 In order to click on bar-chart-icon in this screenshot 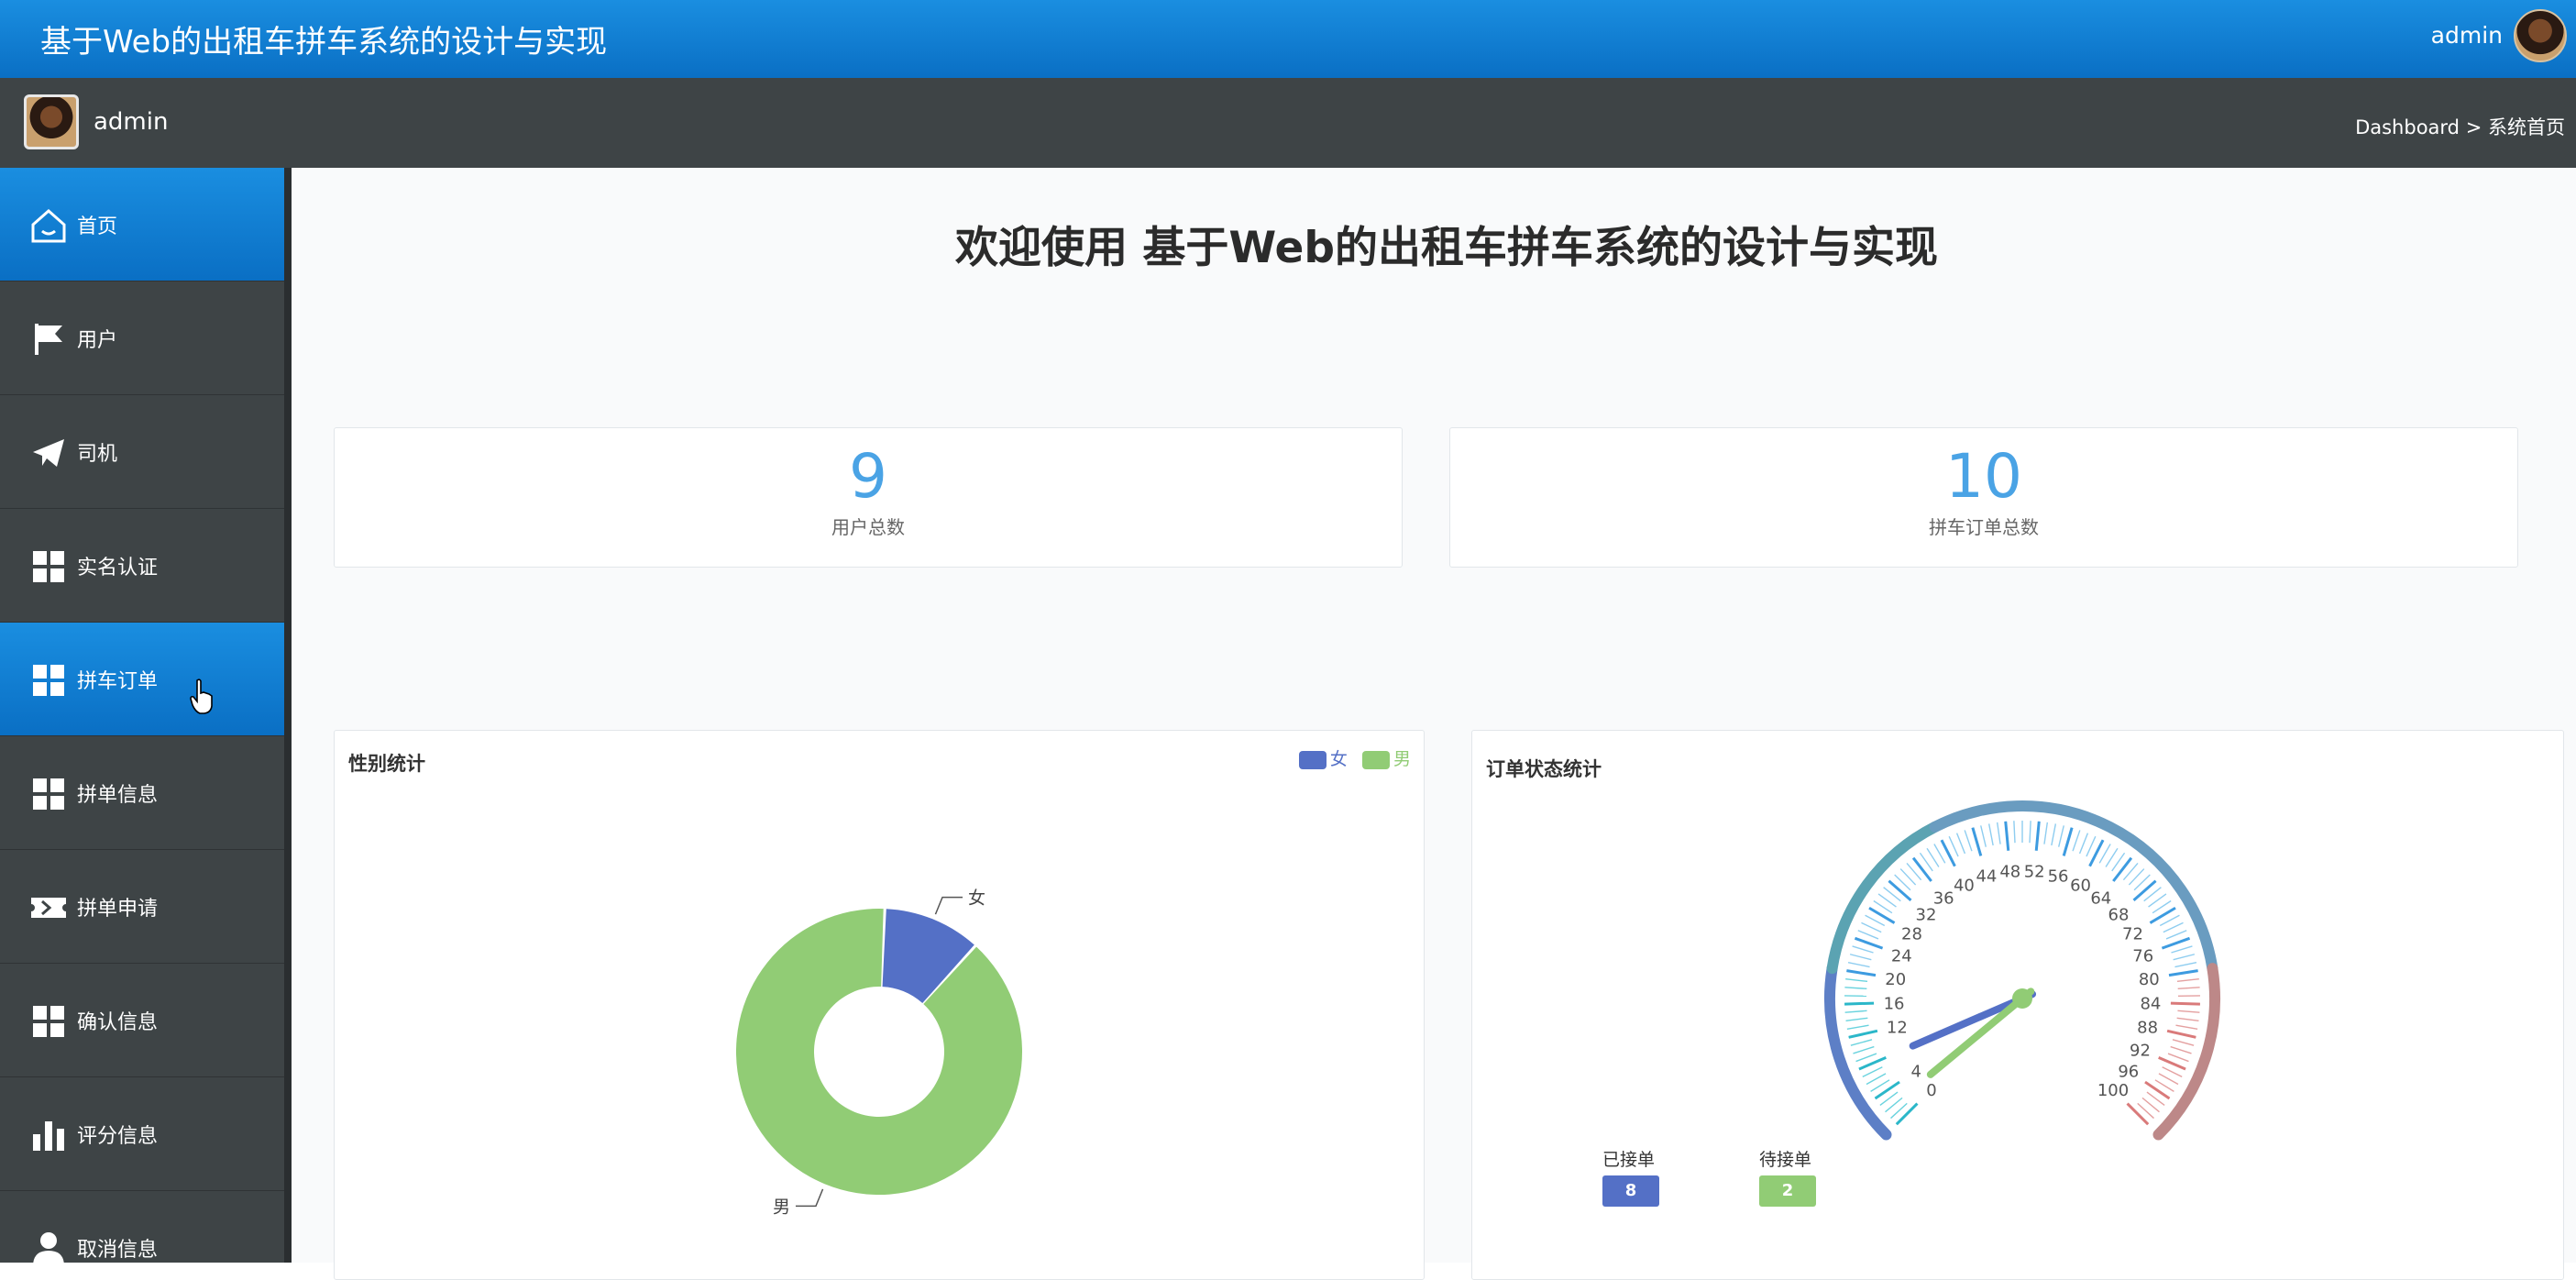, I will do `click(48, 1135)`.